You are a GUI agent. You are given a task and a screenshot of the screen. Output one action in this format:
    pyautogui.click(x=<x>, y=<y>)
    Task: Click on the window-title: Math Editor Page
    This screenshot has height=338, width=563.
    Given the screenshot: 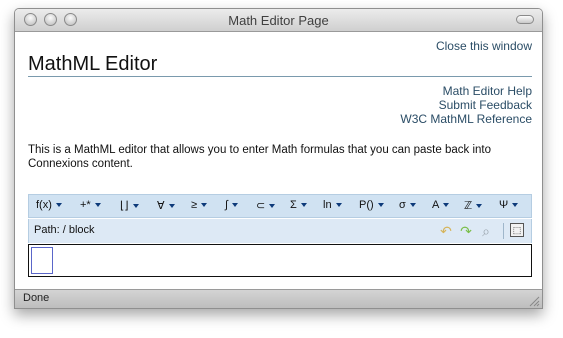 What is the action you would take?
    pyautogui.click(x=278, y=20)
    